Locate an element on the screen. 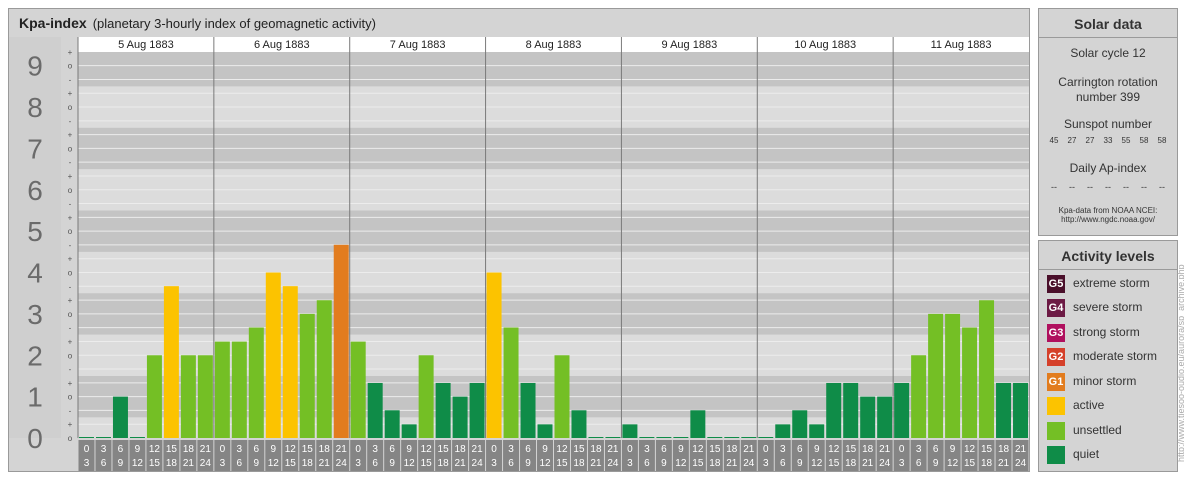  day-label: 8 Aug 1883 is located at coordinates (554, 45).